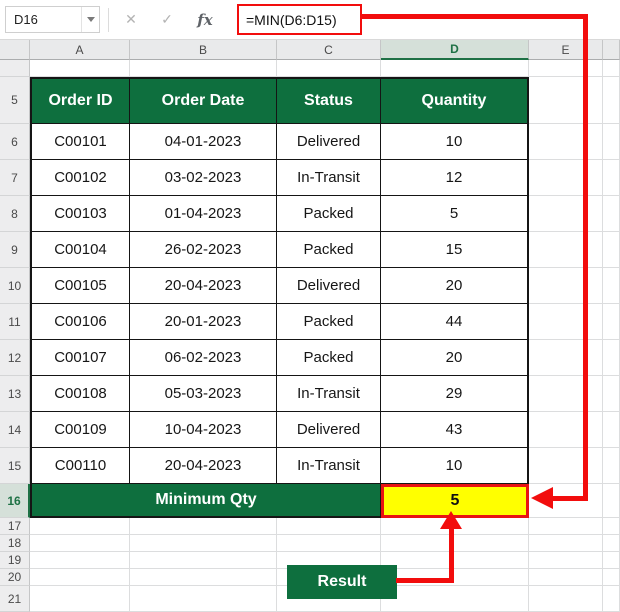 The width and height of the screenshot is (620, 612). I want to click on cell-quantity: 43, so click(455, 430).